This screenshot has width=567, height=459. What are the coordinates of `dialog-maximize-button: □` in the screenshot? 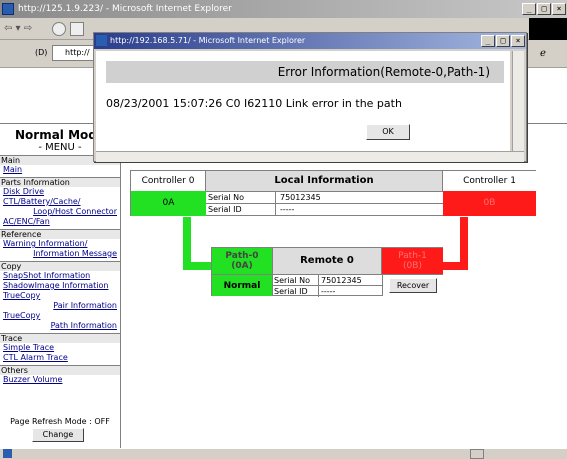 It's located at (503, 41).